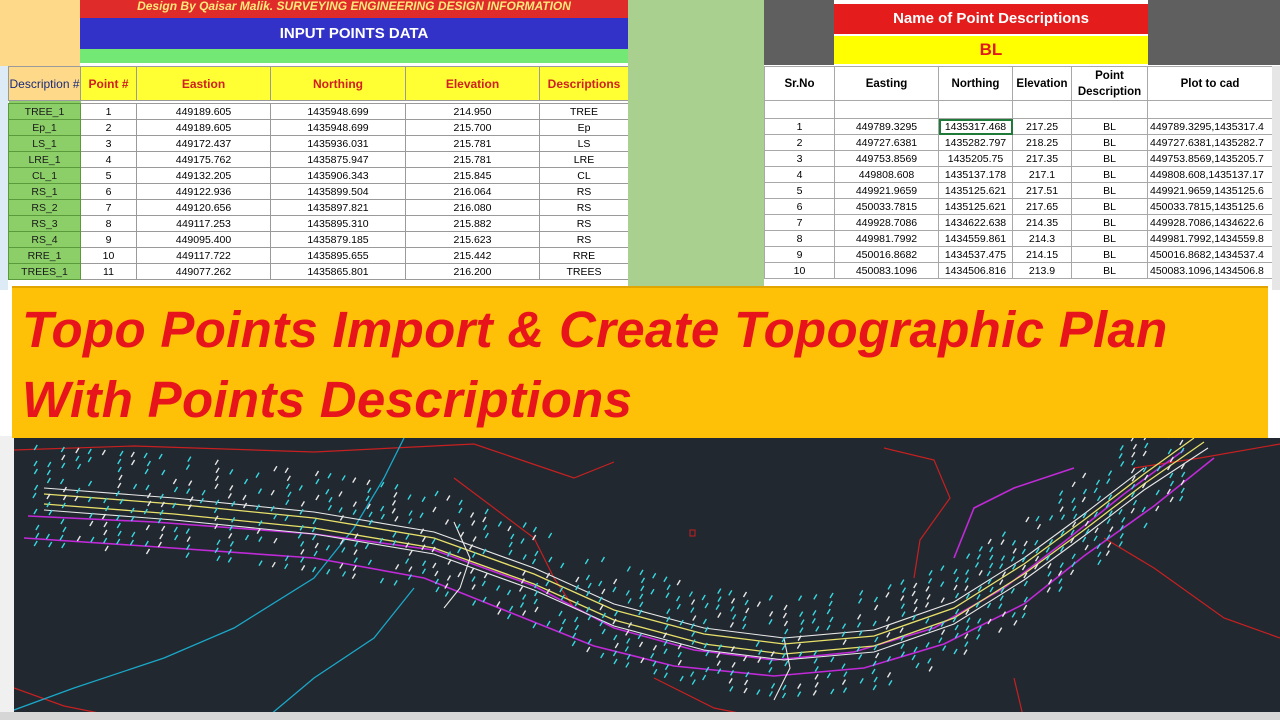  Describe the element at coordinates (1042, 270) in the screenshot. I see `cell-elevation: 213.9` at that location.